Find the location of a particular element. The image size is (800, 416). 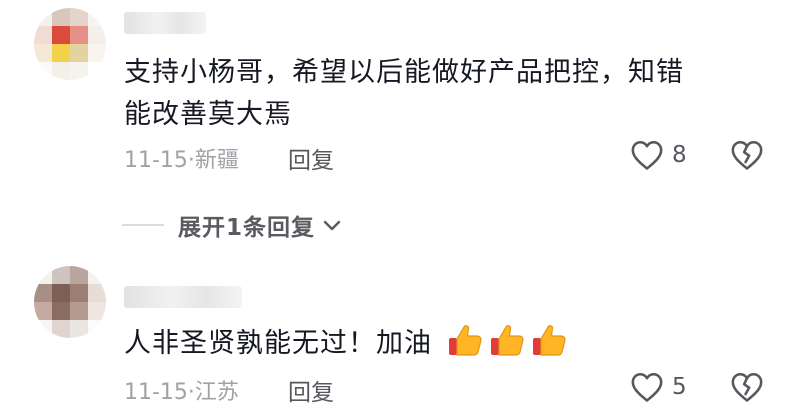

comment-text-line: 支持小杨哥，希望以后能做好产品把控，知错 is located at coordinates (404, 72).